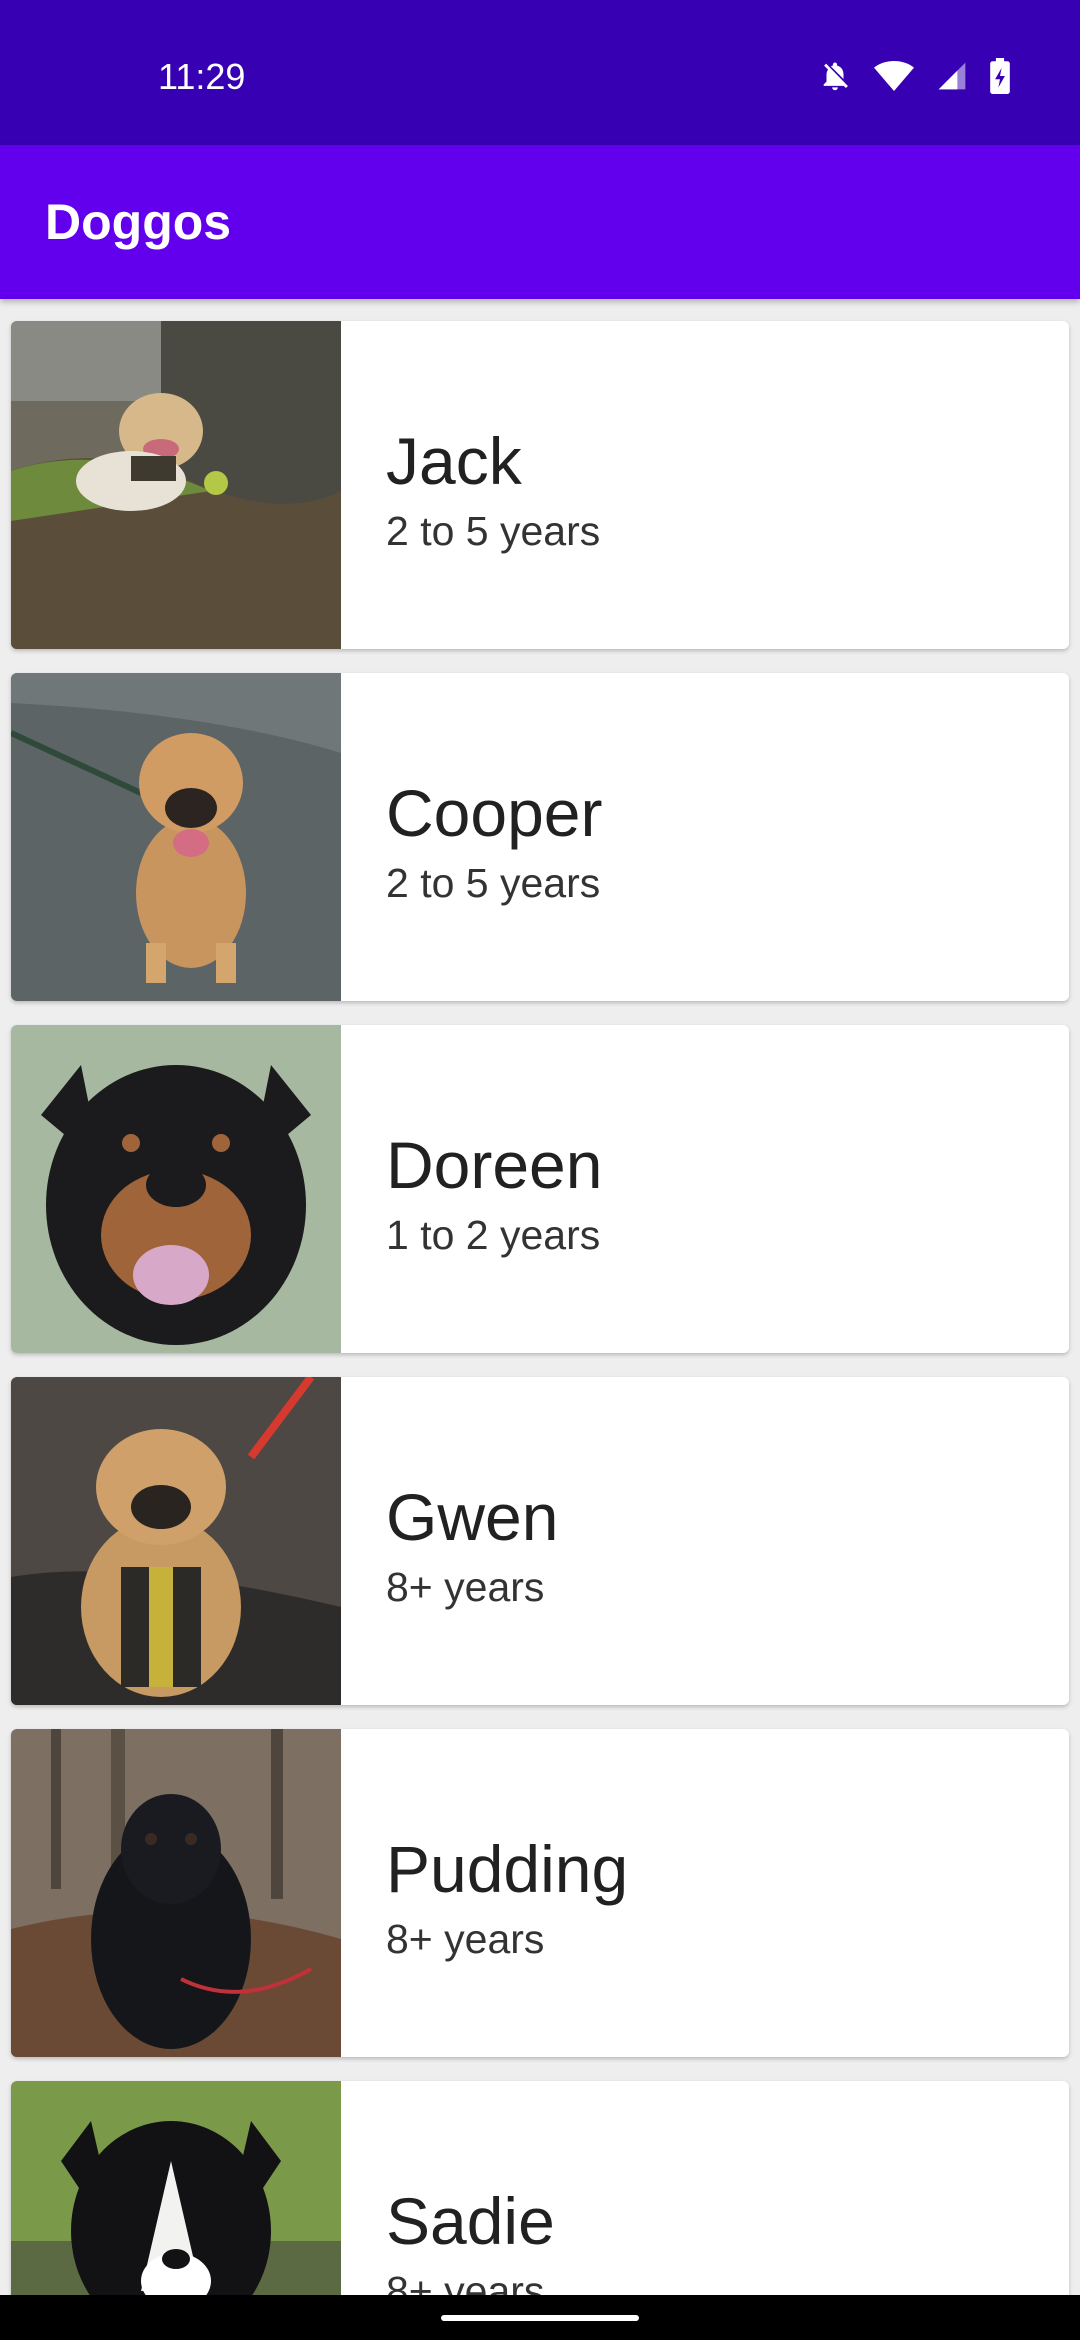  Describe the element at coordinates (540, 485) in the screenshot. I see `dog-card-jack: Jack 2 to 5 years` at that location.